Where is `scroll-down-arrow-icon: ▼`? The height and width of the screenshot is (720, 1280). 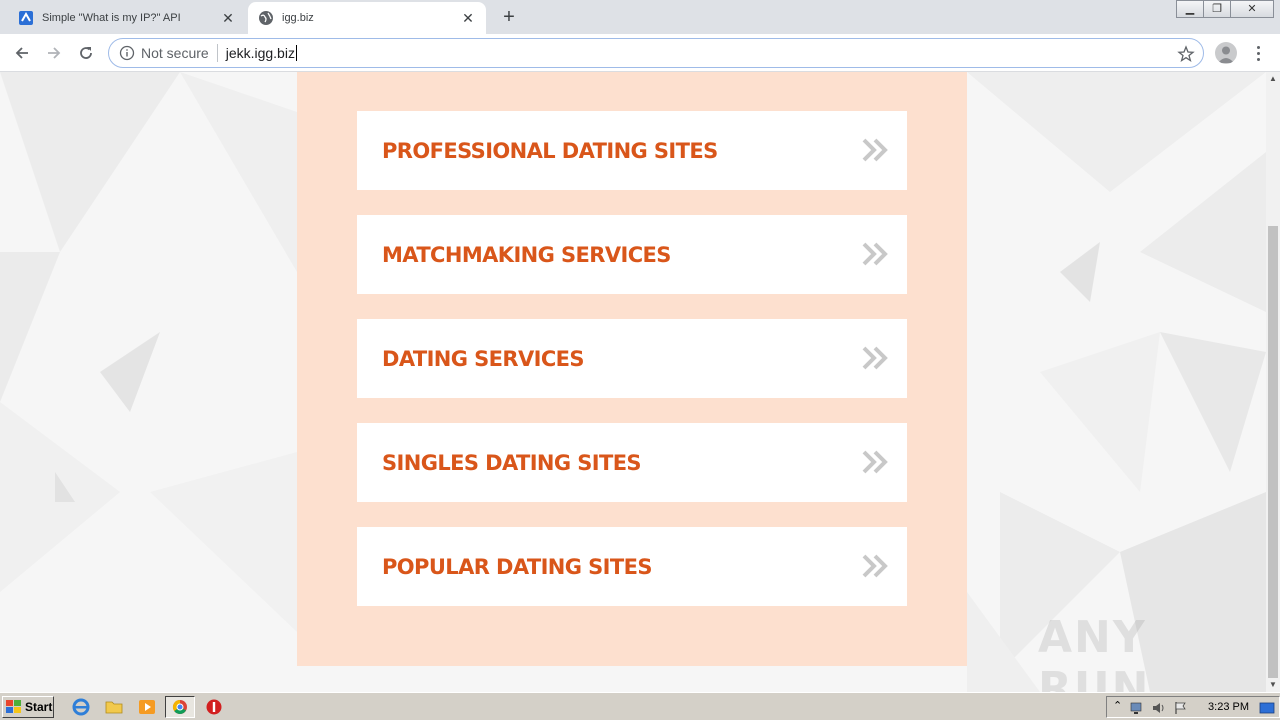 scroll-down-arrow-icon: ▼ is located at coordinates (1273, 685).